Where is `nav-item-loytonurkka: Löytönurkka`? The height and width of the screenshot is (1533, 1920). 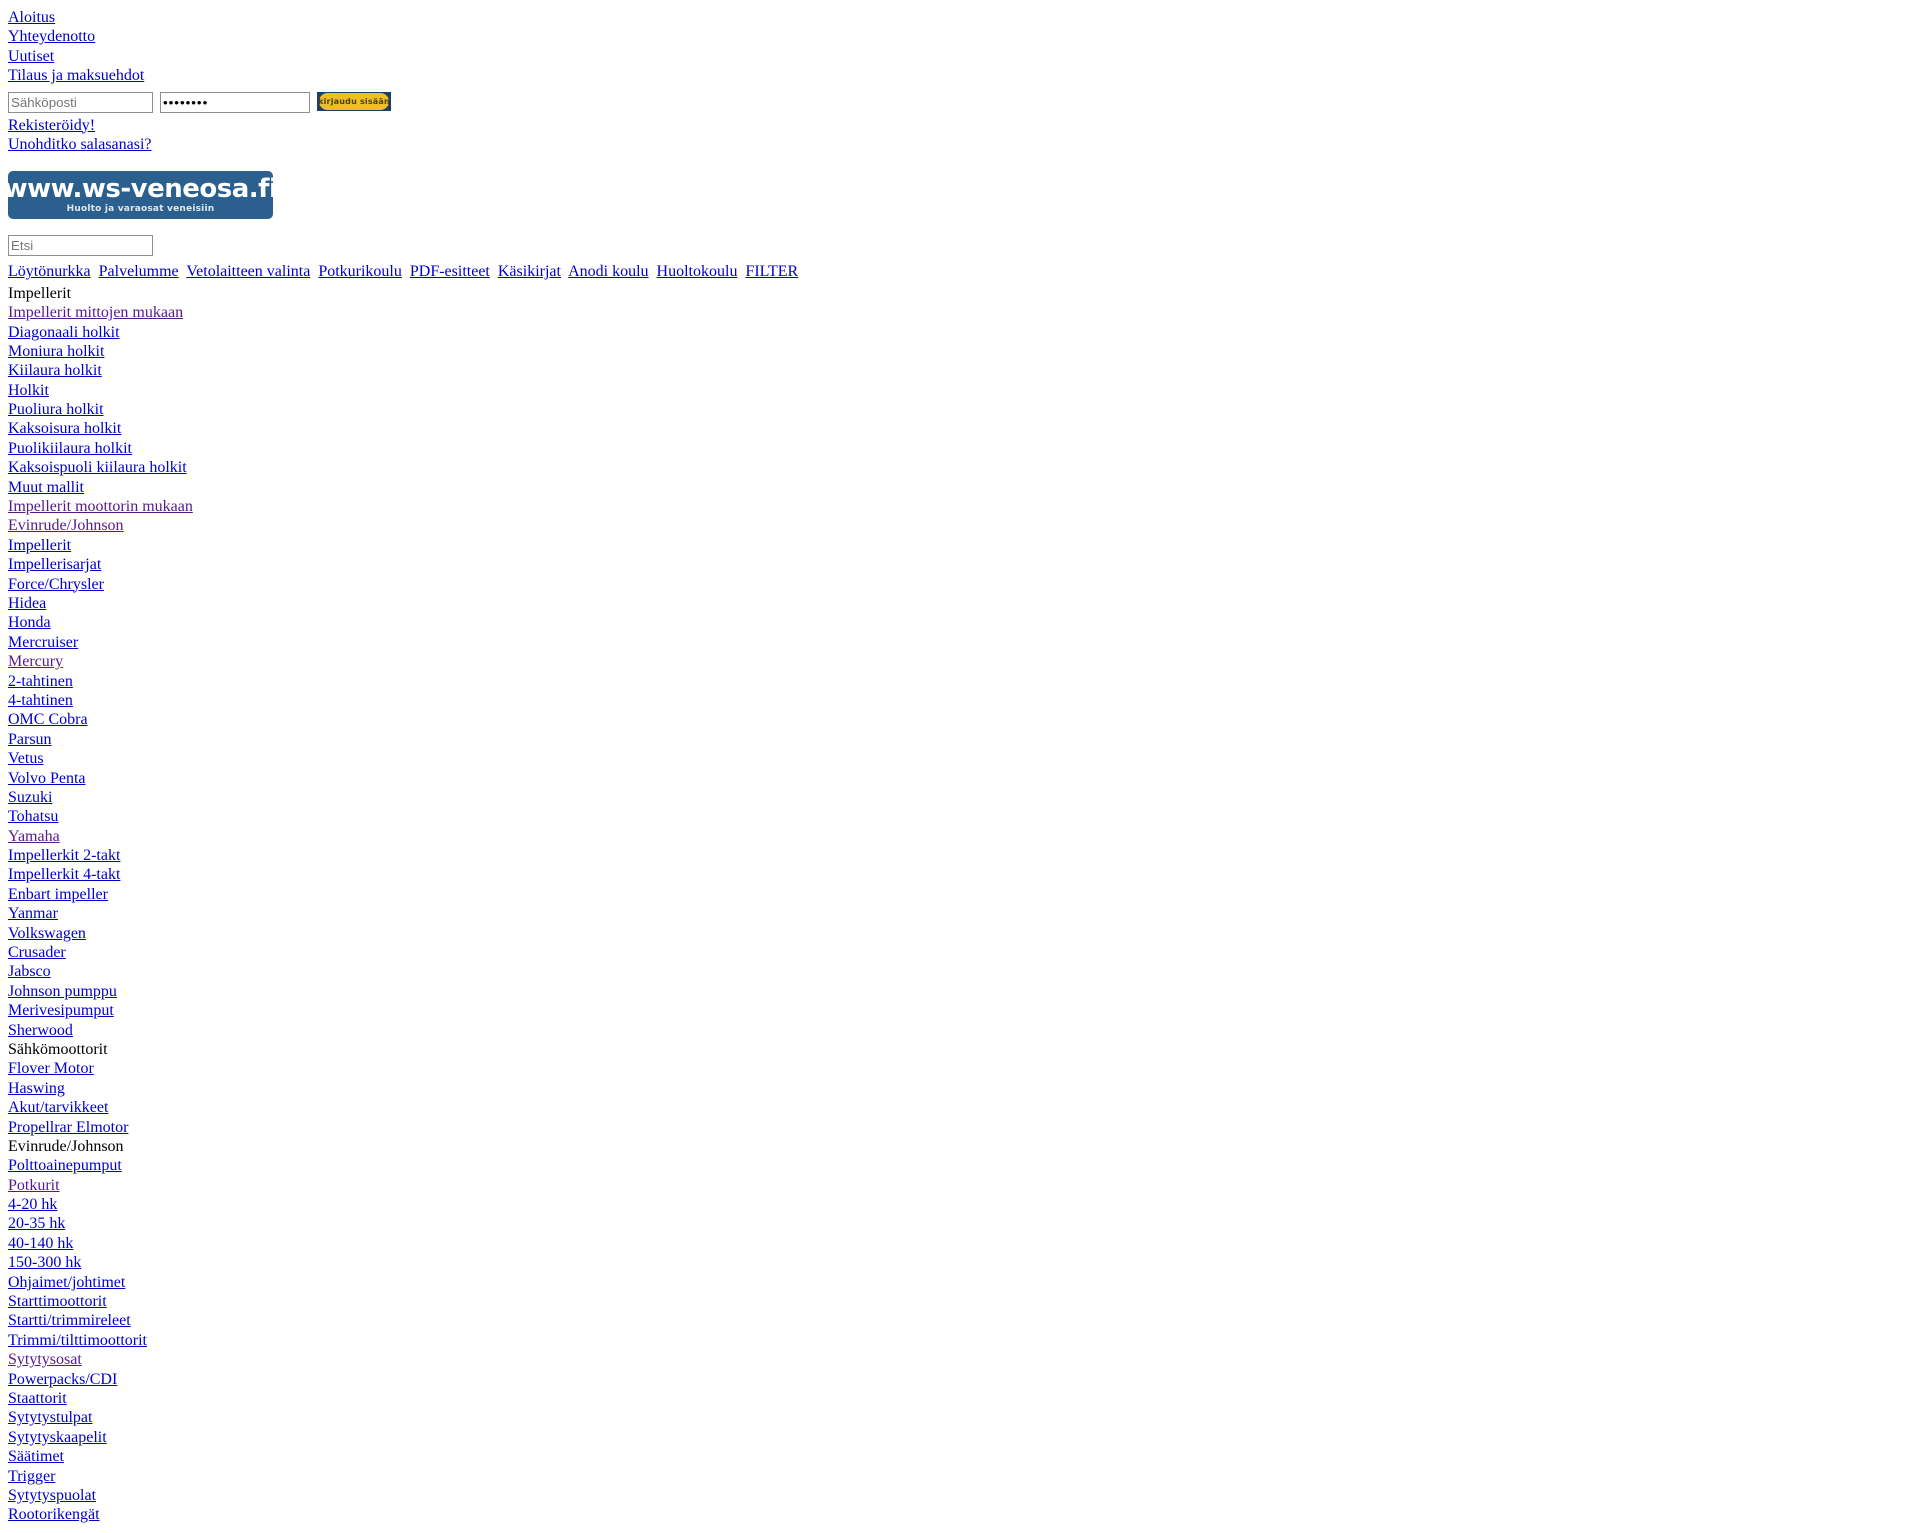 nav-item-loytonurkka: Löytönurkka is located at coordinates (49, 271).